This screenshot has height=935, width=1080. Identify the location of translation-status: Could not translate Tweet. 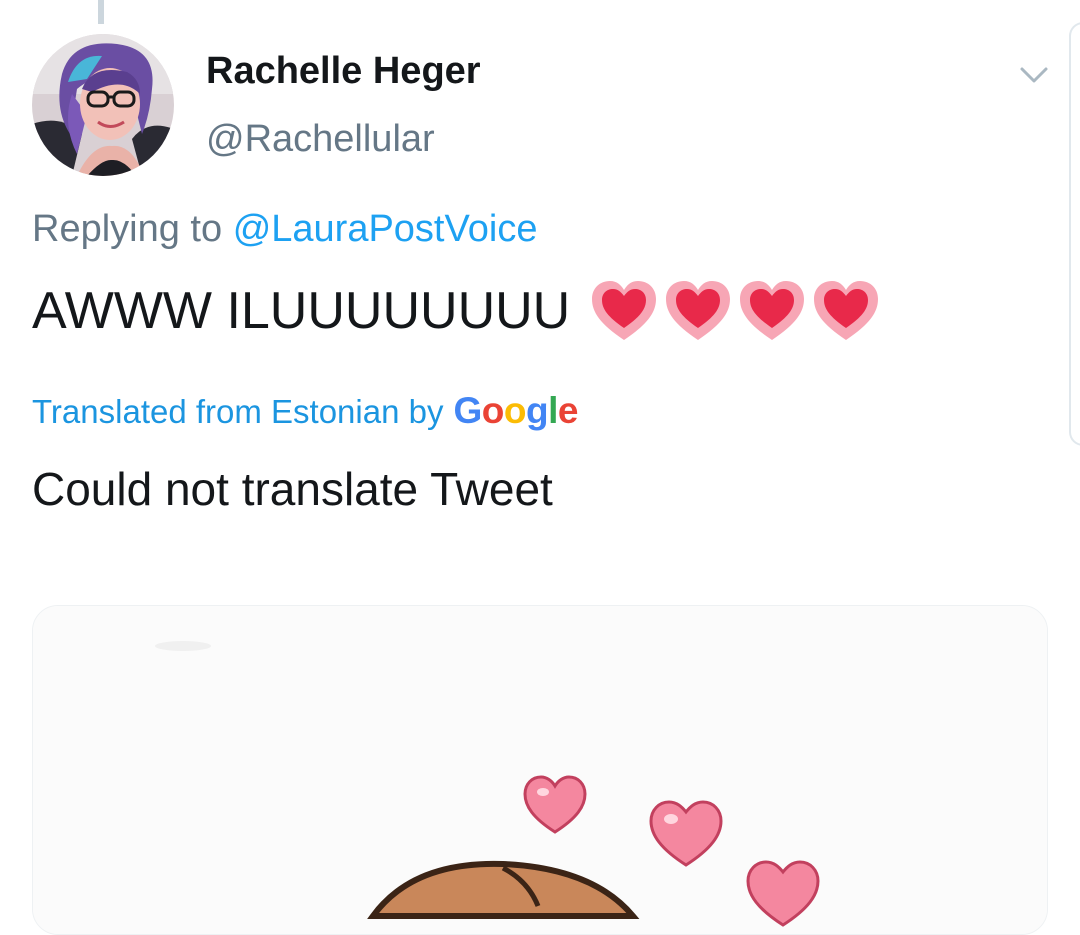
(292, 489).